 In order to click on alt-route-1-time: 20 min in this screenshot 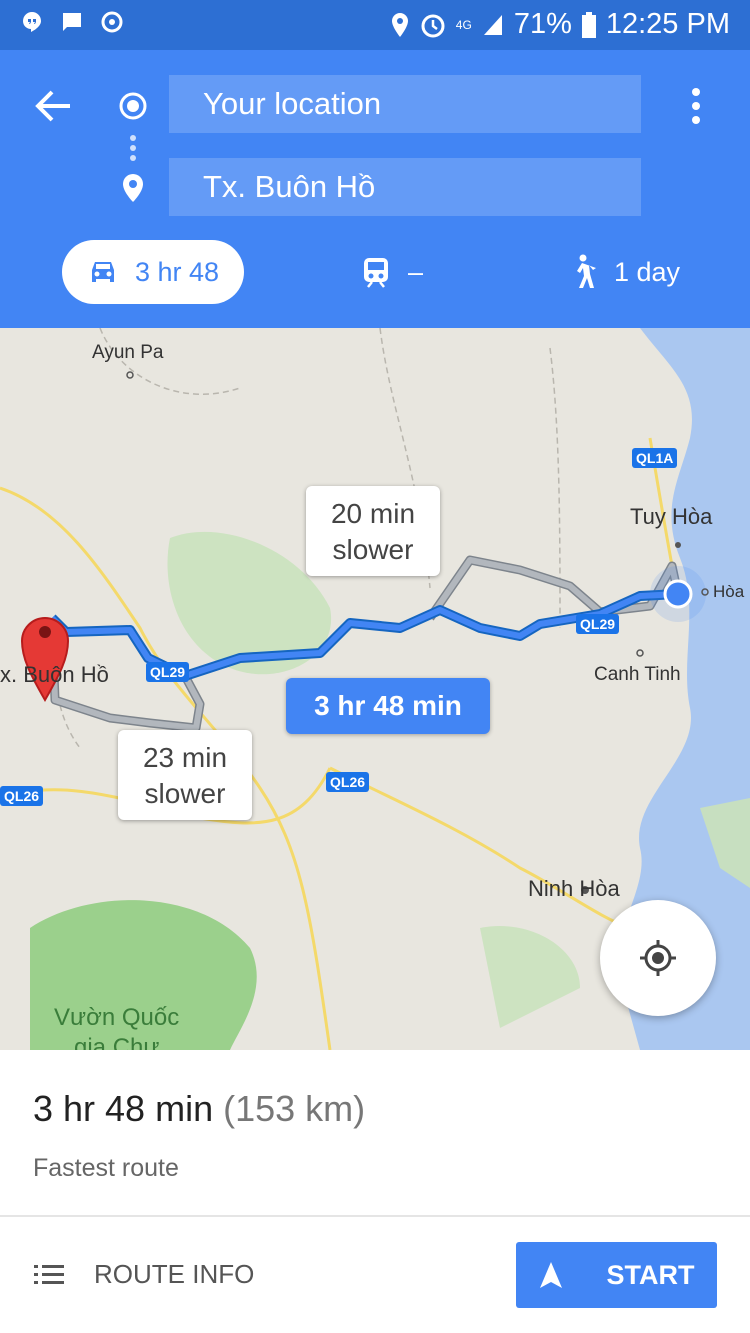, I will do `click(373, 513)`.